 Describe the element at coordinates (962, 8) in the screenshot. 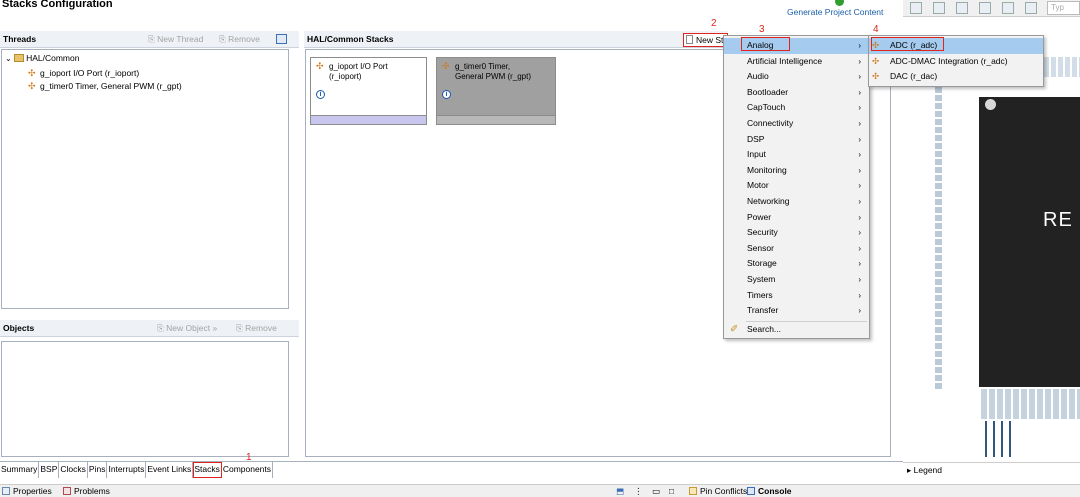

I see `zoom-in-icon` at that location.